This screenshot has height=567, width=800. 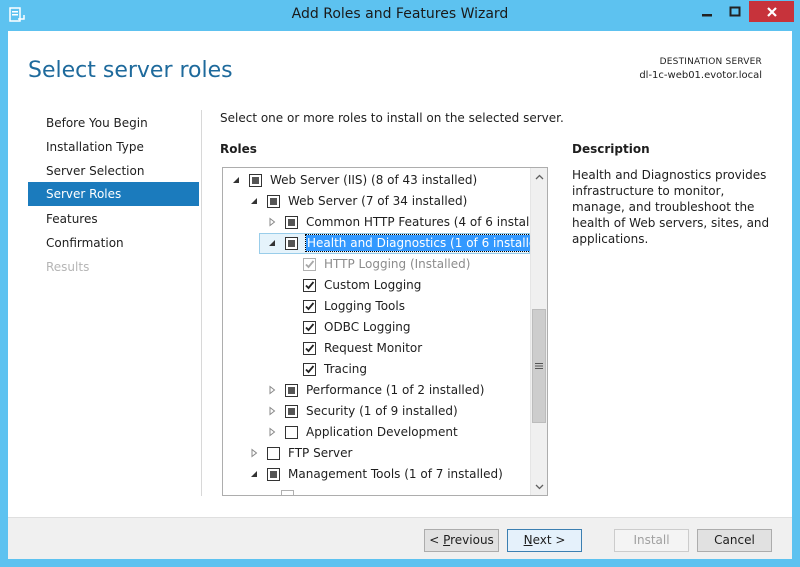 What do you see at coordinates (309, 264) in the screenshot?
I see `checked-disabled-checkbox` at bounding box center [309, 264].